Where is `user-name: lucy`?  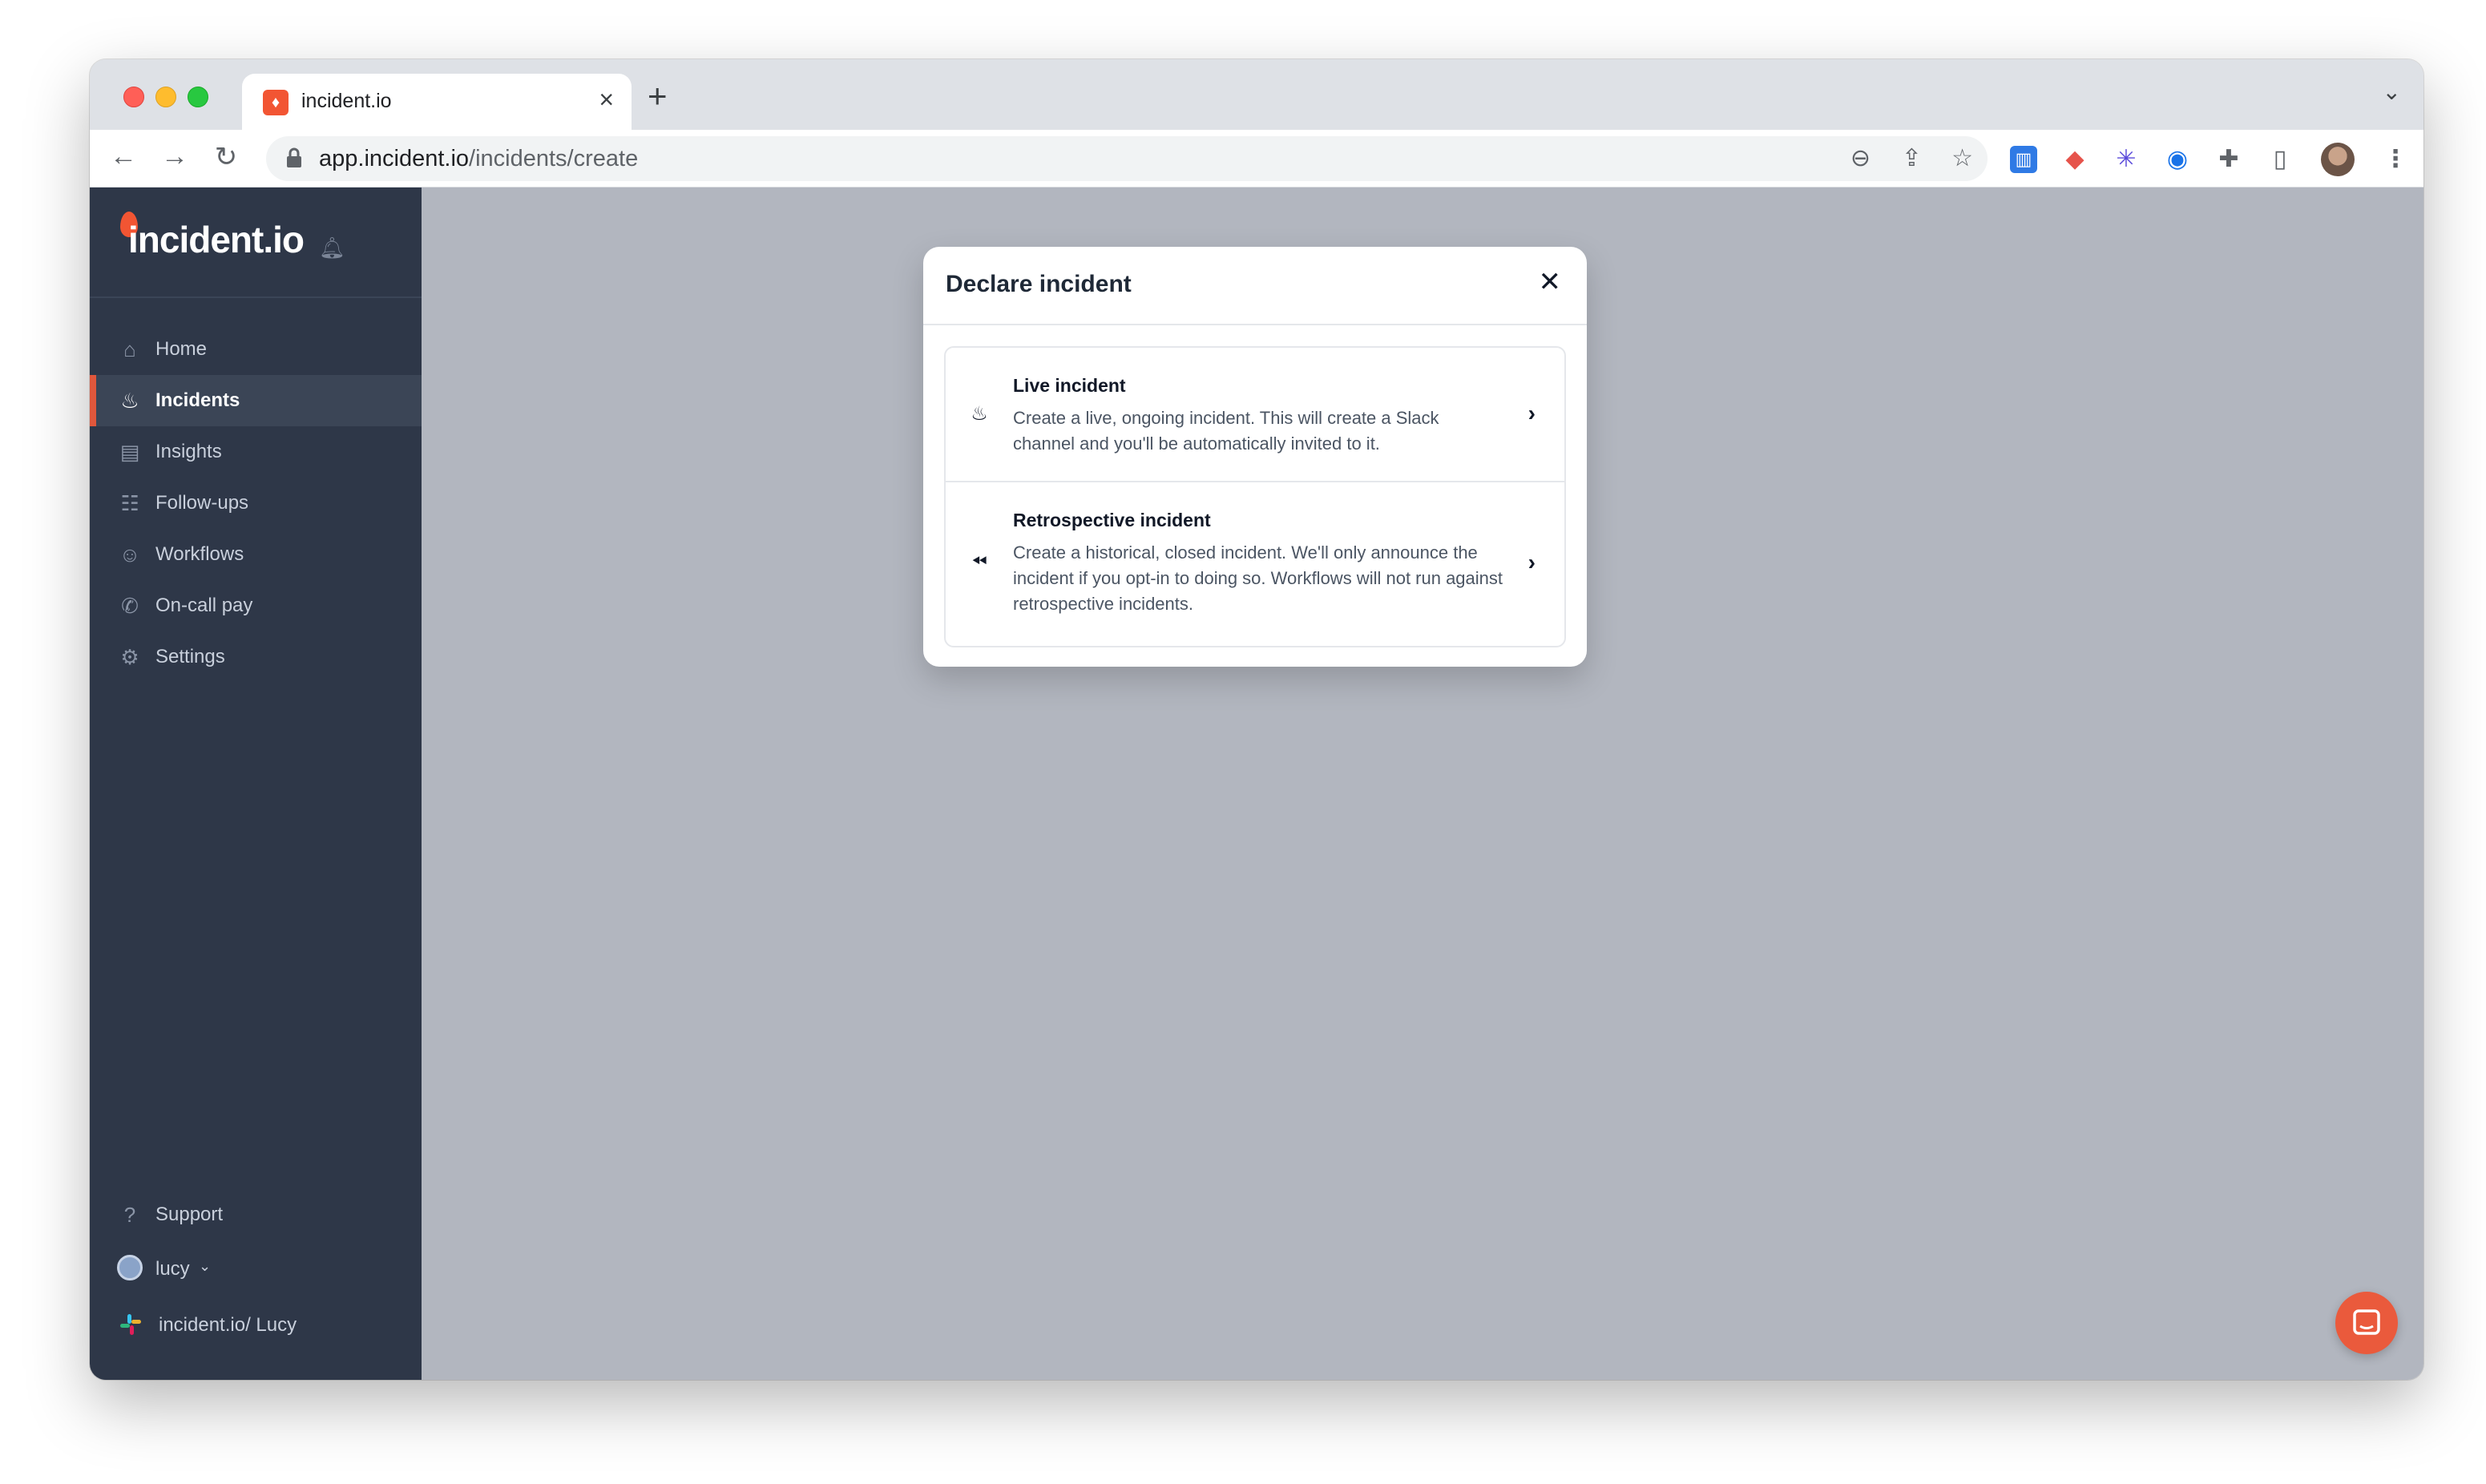
user-name: lucy is located at coordinates (172, 1269).